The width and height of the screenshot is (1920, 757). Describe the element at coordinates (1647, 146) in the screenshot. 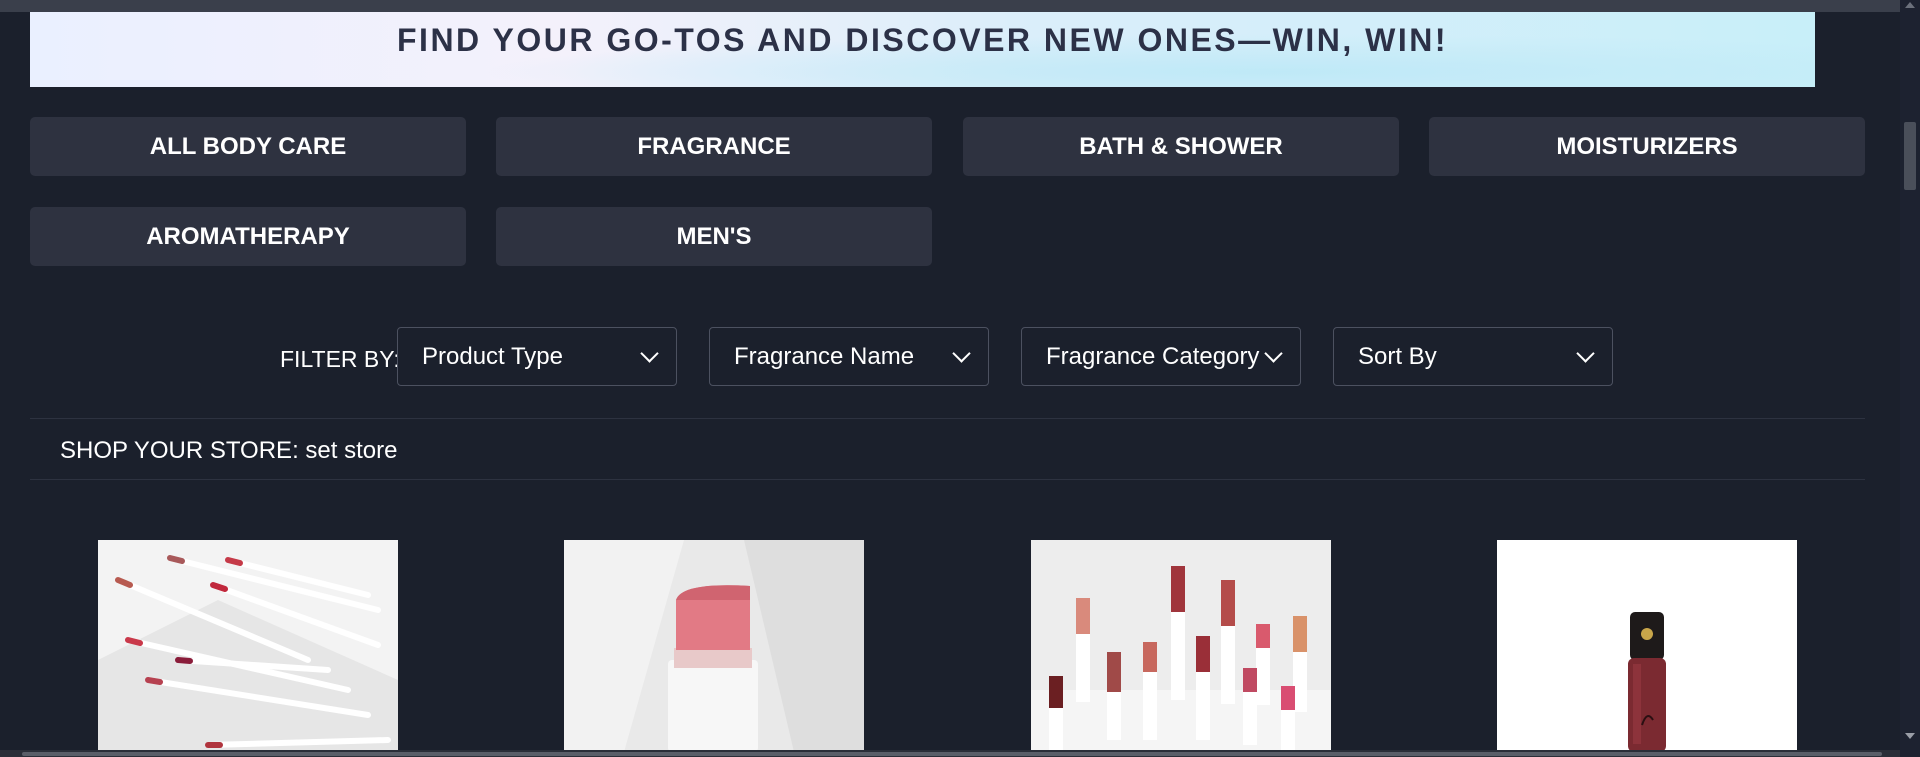

I see `category-moisturizers-button: MOISTURIZERS` at that location.